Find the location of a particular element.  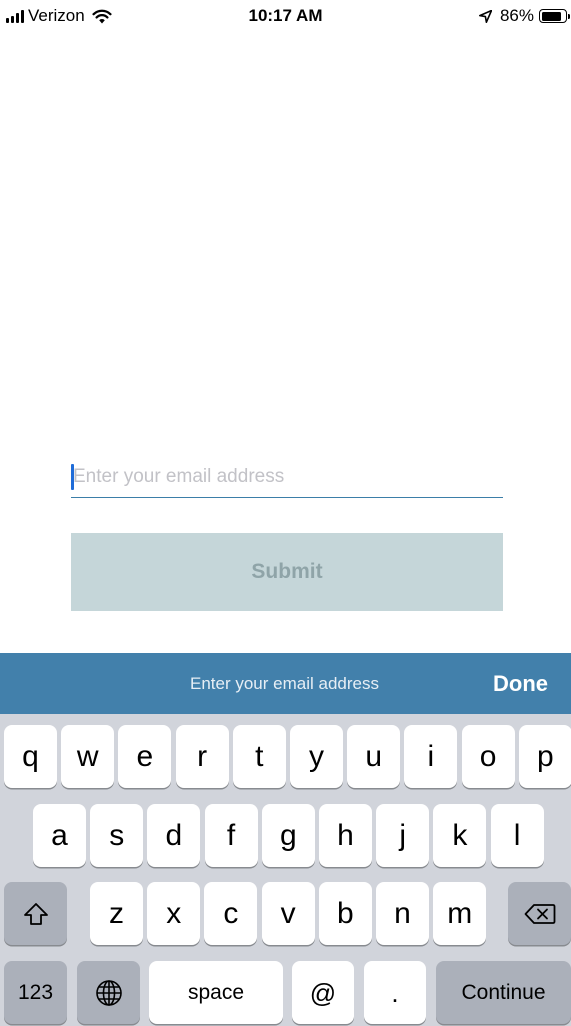

key-g: g is located at coordinates (288, 835).